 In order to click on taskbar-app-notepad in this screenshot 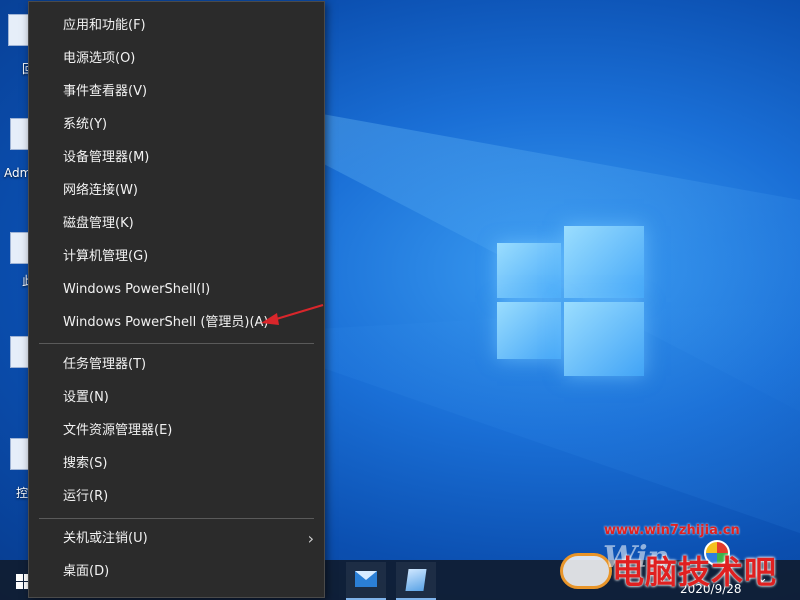, I will do `click(416, 581)`.